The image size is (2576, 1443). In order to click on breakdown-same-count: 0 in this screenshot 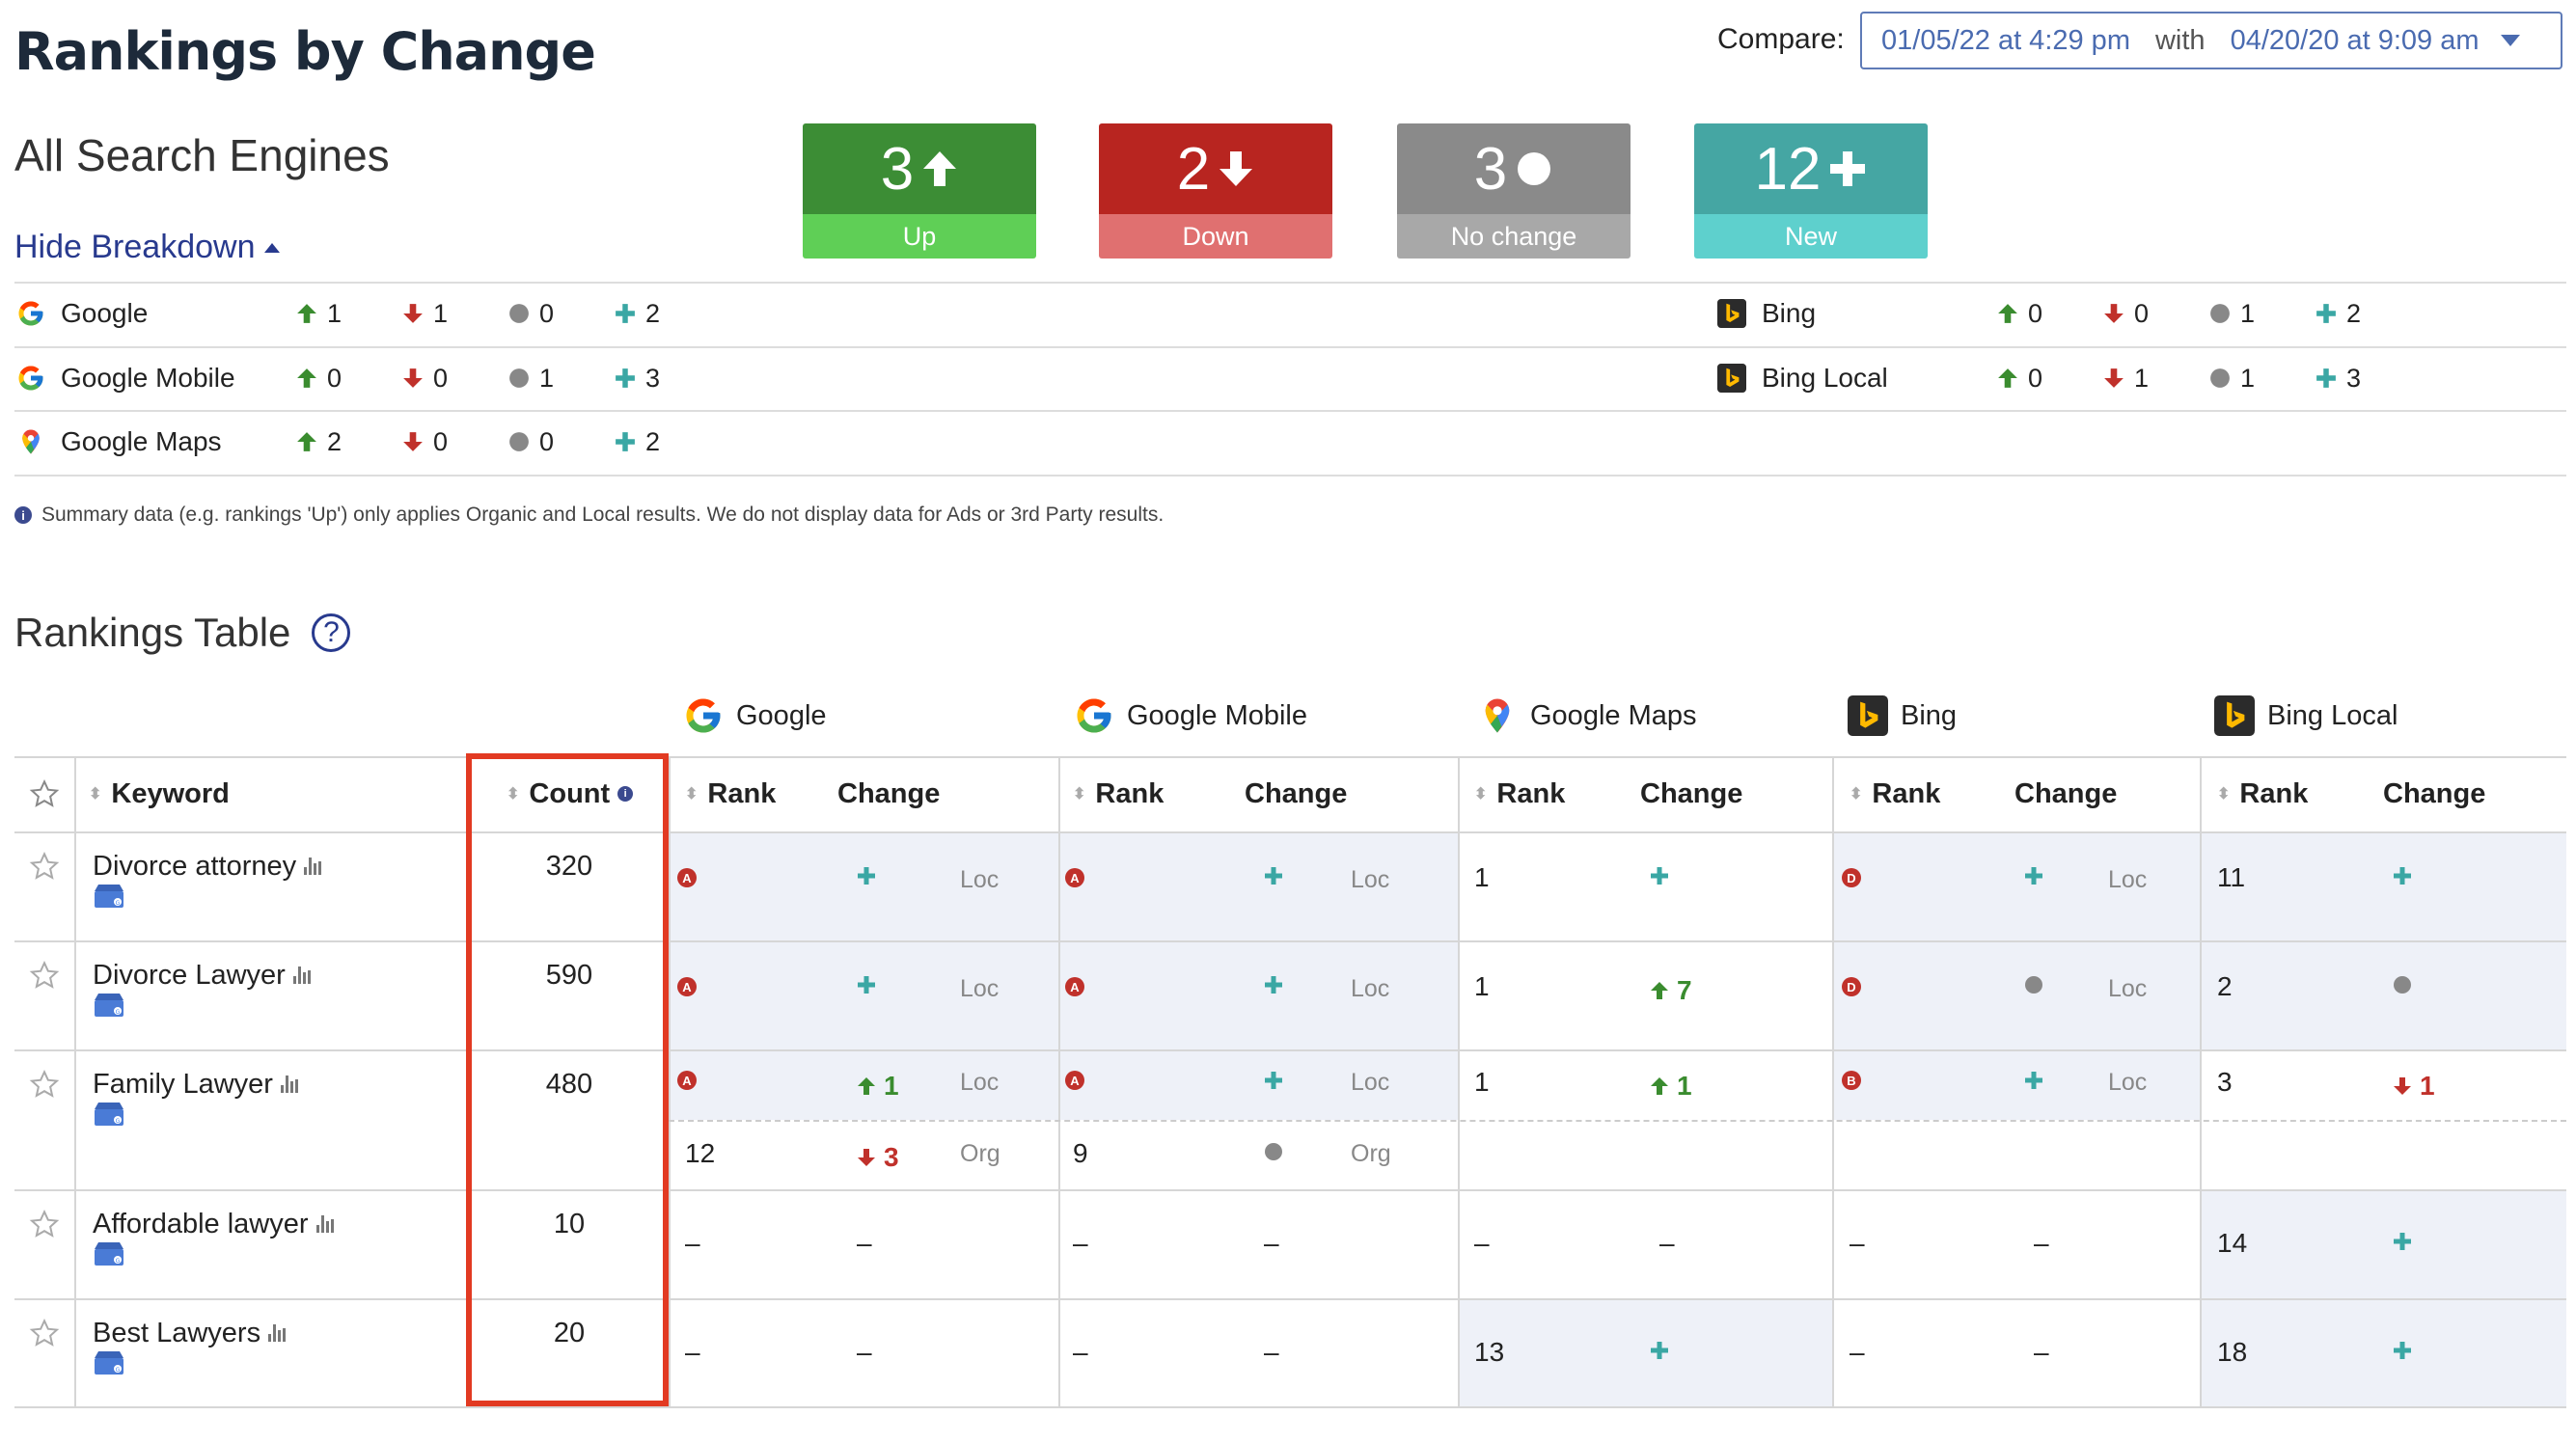, I will do `click(530, 313)`.